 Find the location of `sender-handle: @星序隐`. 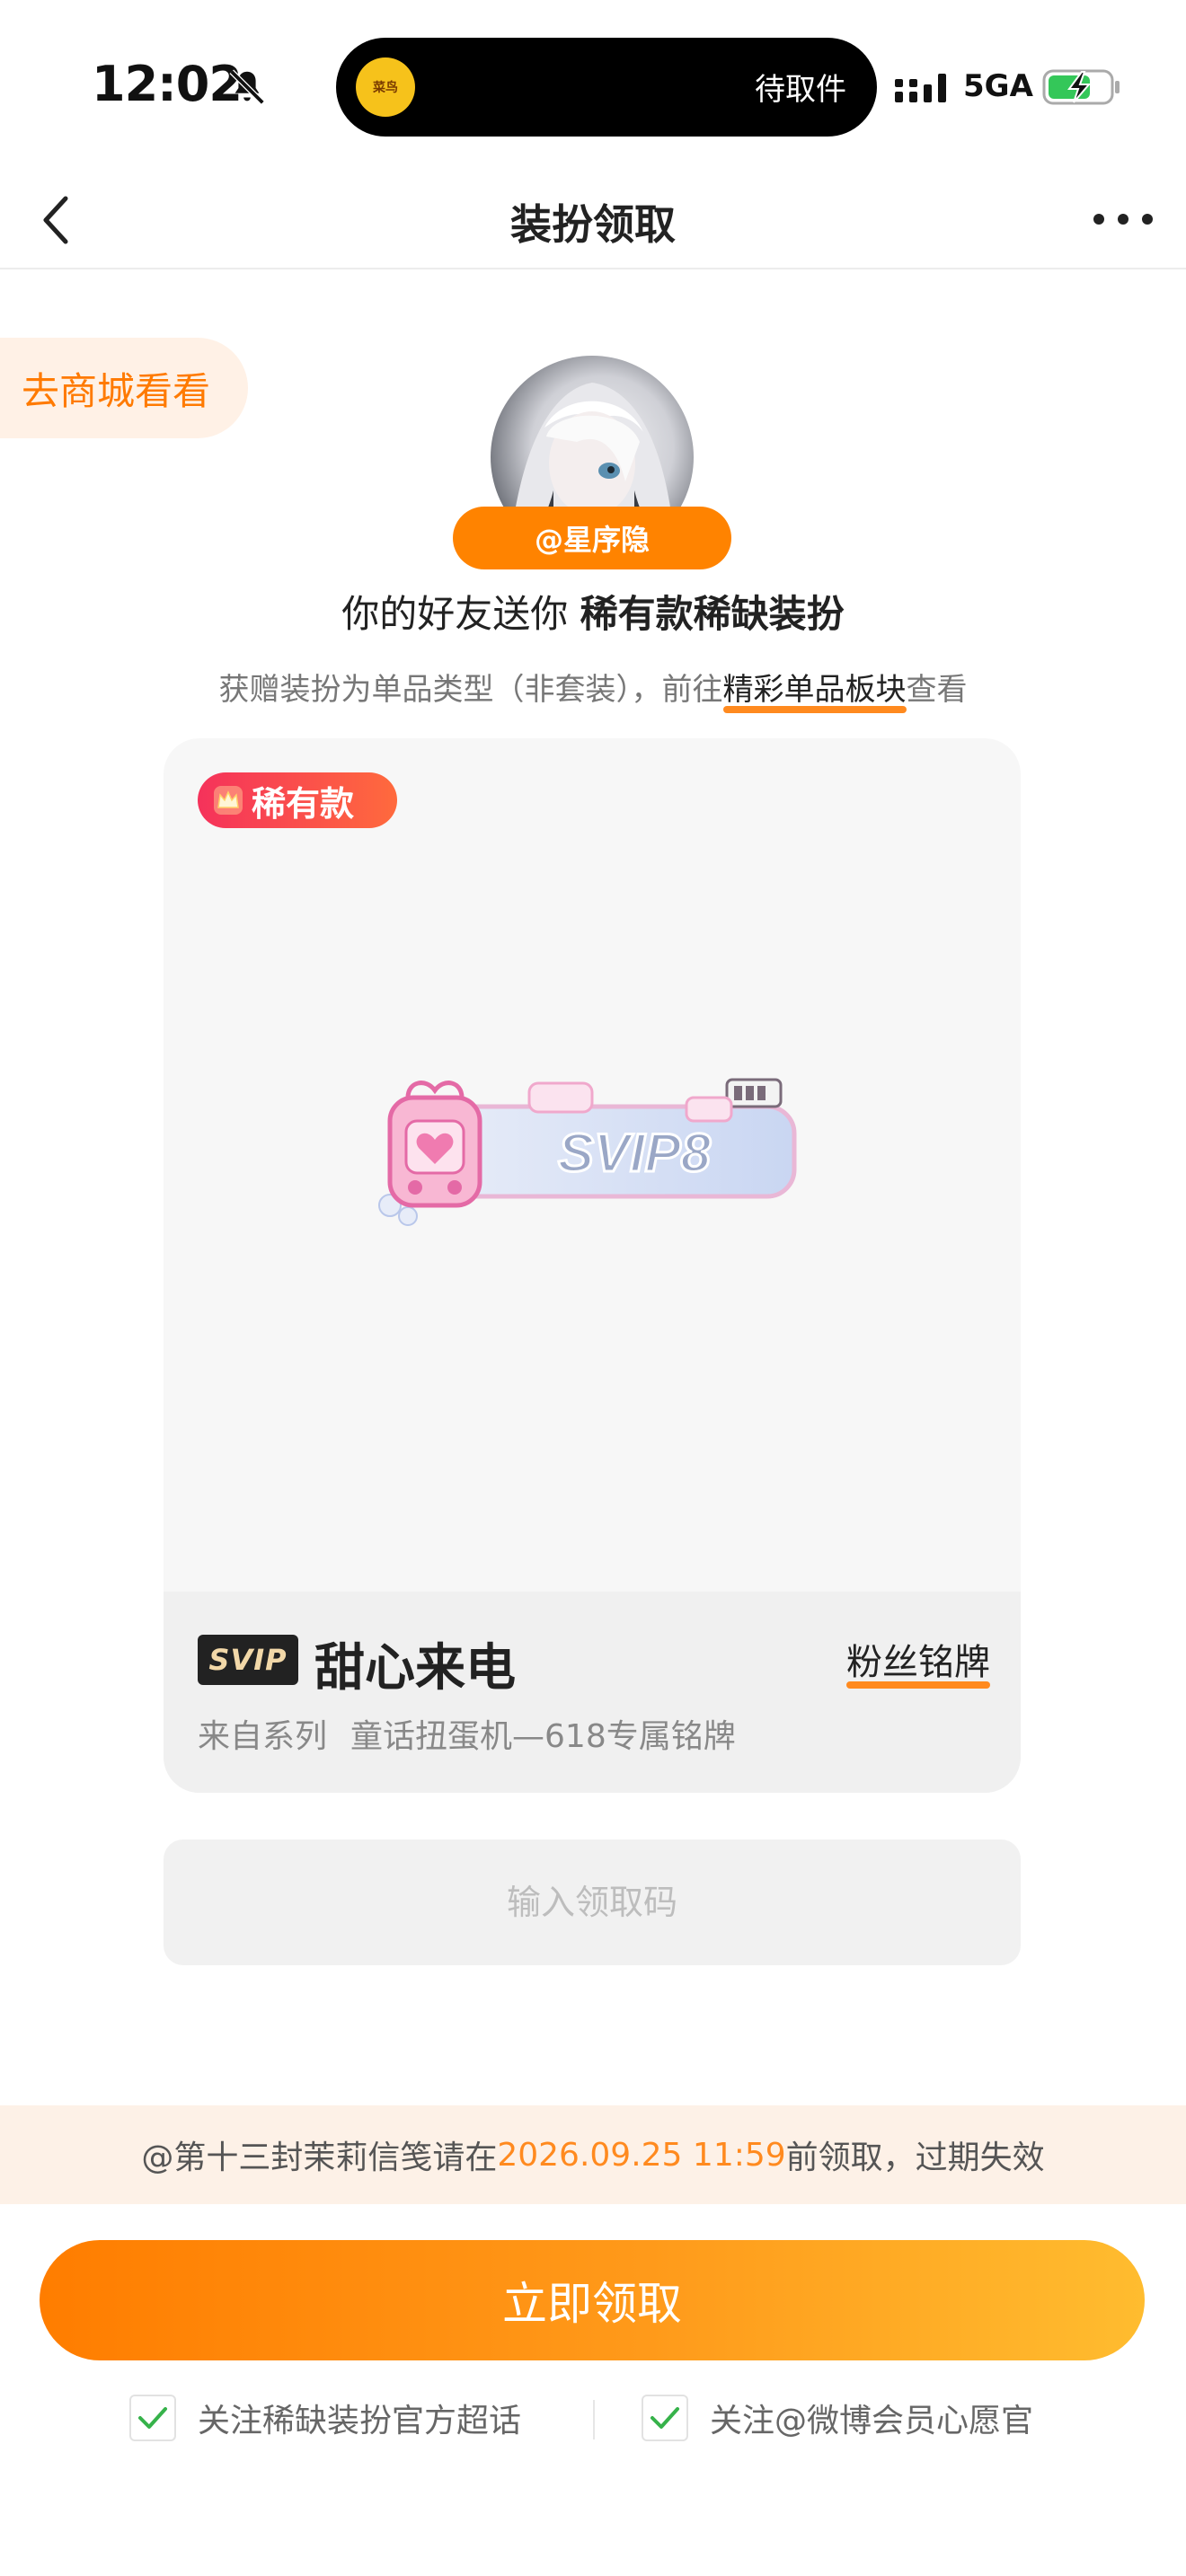

sender-handle: @星序隐 is located at coordinates (592, 538).